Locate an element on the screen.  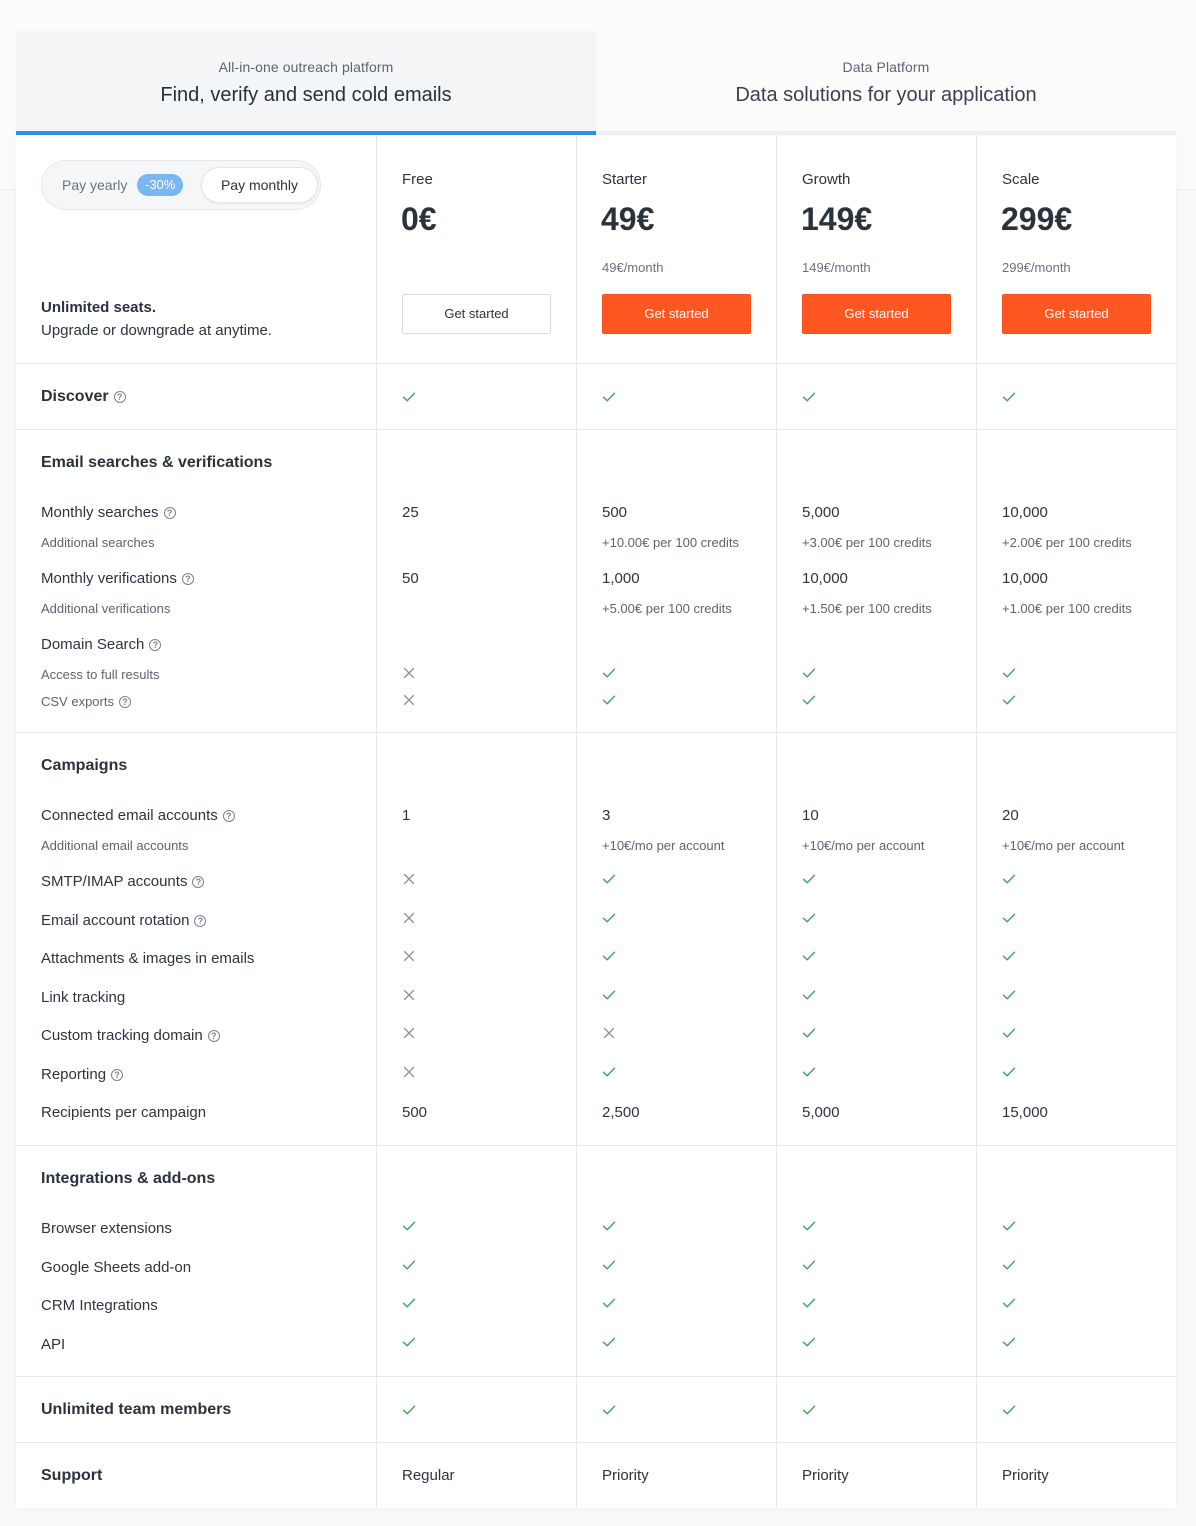
additional-verifications-value: +5.00€ per 100 credits is located at coordinates (667, 608).